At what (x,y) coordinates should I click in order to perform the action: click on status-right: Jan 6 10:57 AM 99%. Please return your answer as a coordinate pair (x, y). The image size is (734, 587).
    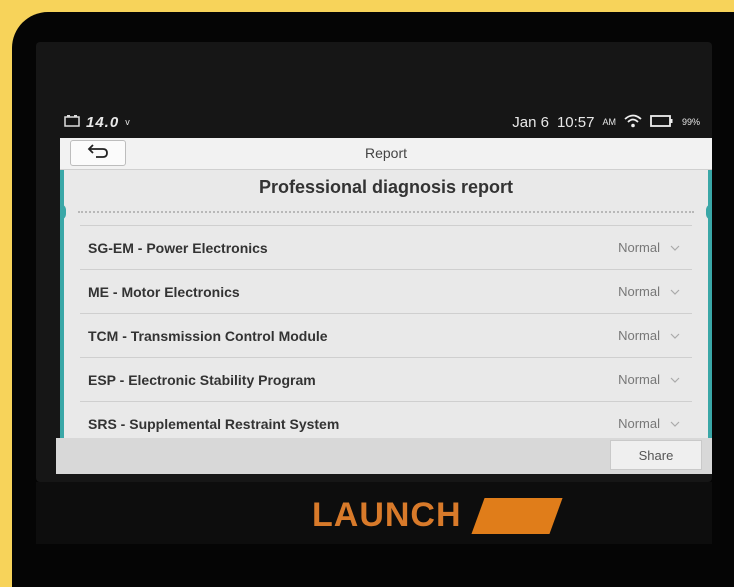
    Looking at the image, I should click on (606, 122).